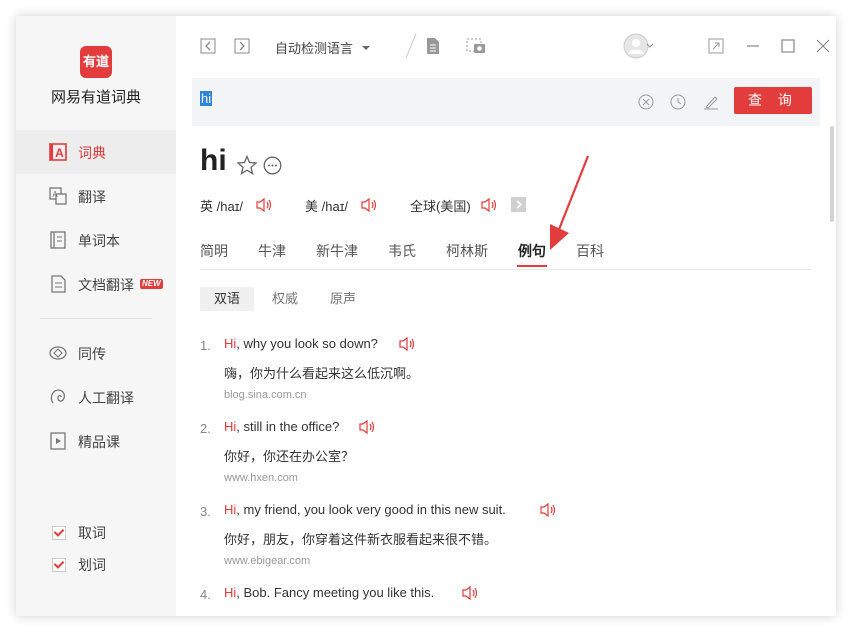 Image resolution: width=852 pixels, height=632 pixels. Describe the element at coordinates (410, 102) in the screenshot. I see `search-input: hi` at that location.